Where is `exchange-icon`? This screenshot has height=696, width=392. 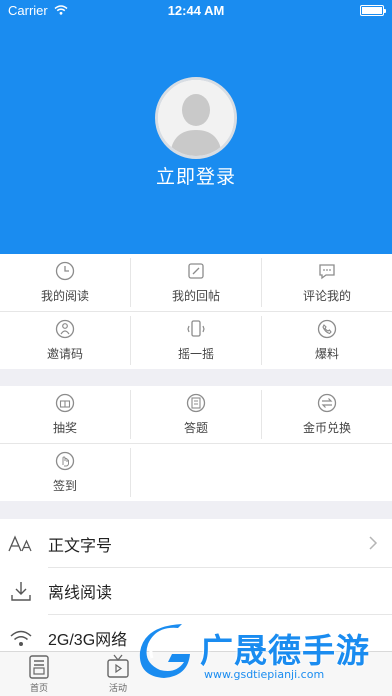
exchange-icon is located at coordinates (327, 403).